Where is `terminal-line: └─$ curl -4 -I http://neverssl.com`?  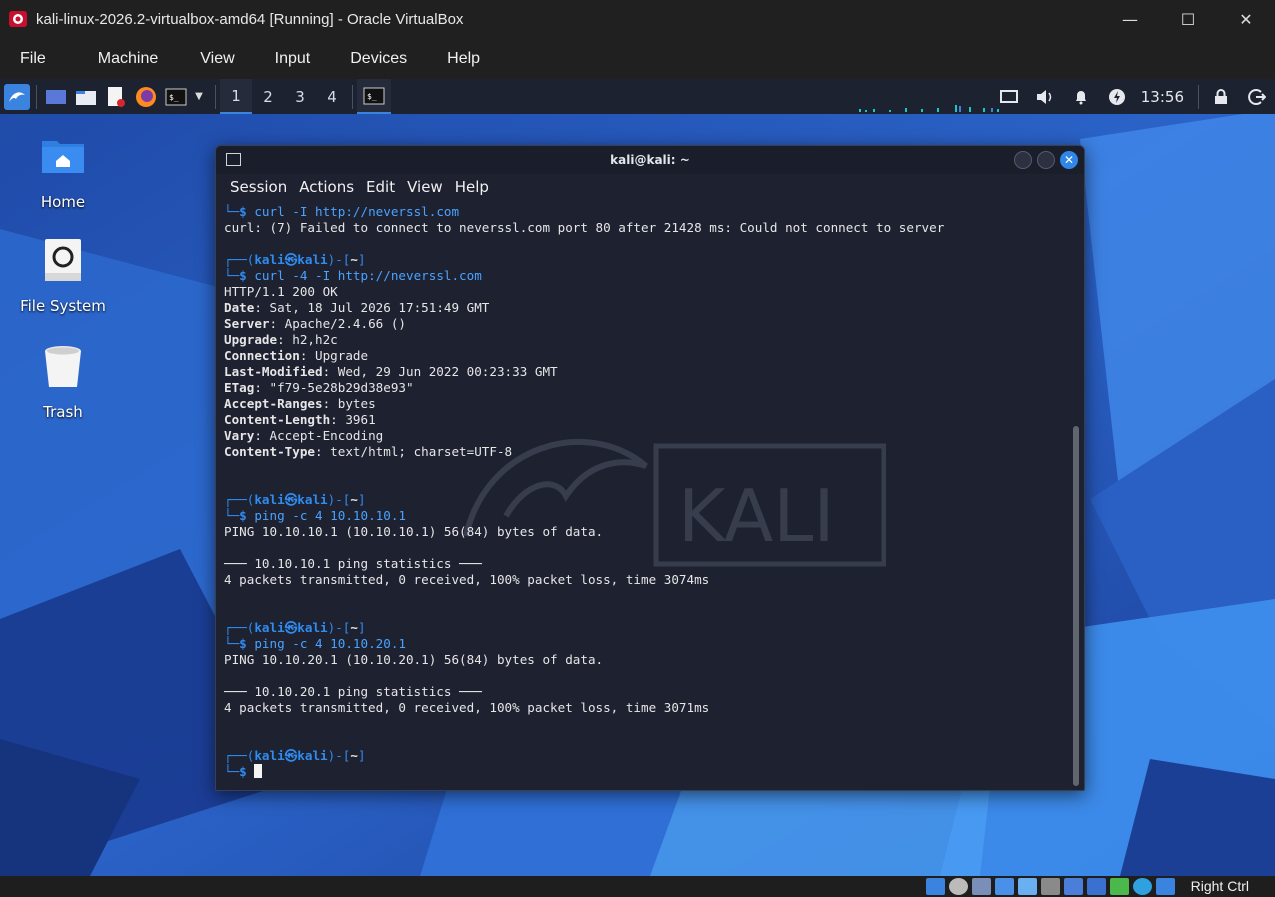 terminal-line: └─$ curl -4 -I http://neverssl.com is located at coordinates (353, 275).